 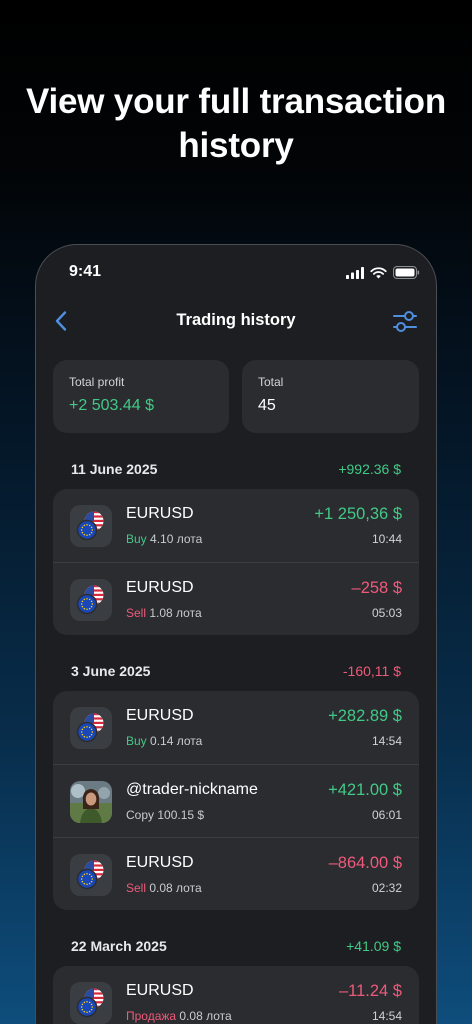 I want to click on section-date: 22 March 2025, so click(x=119, y=946).